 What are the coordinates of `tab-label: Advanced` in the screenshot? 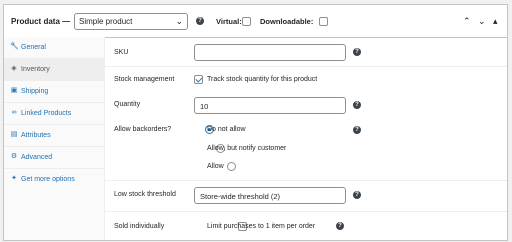 It's located at (37, 157).